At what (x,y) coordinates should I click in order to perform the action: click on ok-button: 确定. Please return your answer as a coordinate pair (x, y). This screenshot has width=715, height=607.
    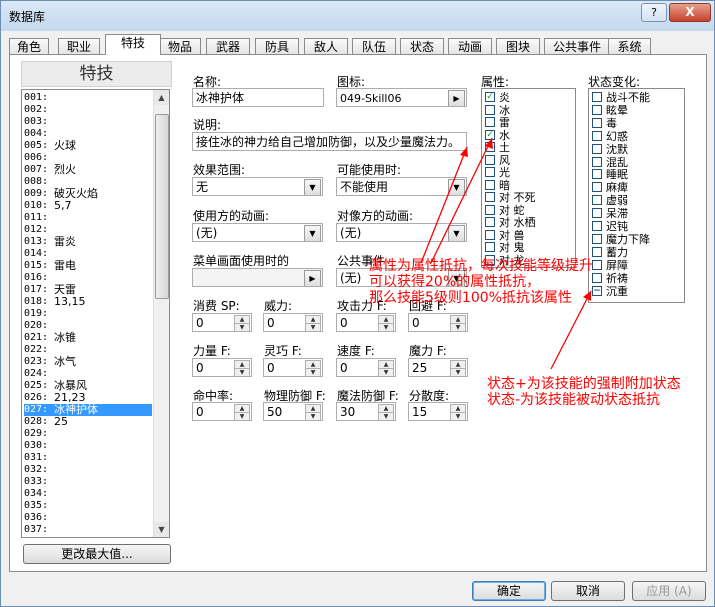
    Looking at the image, I should click on (509, 591).